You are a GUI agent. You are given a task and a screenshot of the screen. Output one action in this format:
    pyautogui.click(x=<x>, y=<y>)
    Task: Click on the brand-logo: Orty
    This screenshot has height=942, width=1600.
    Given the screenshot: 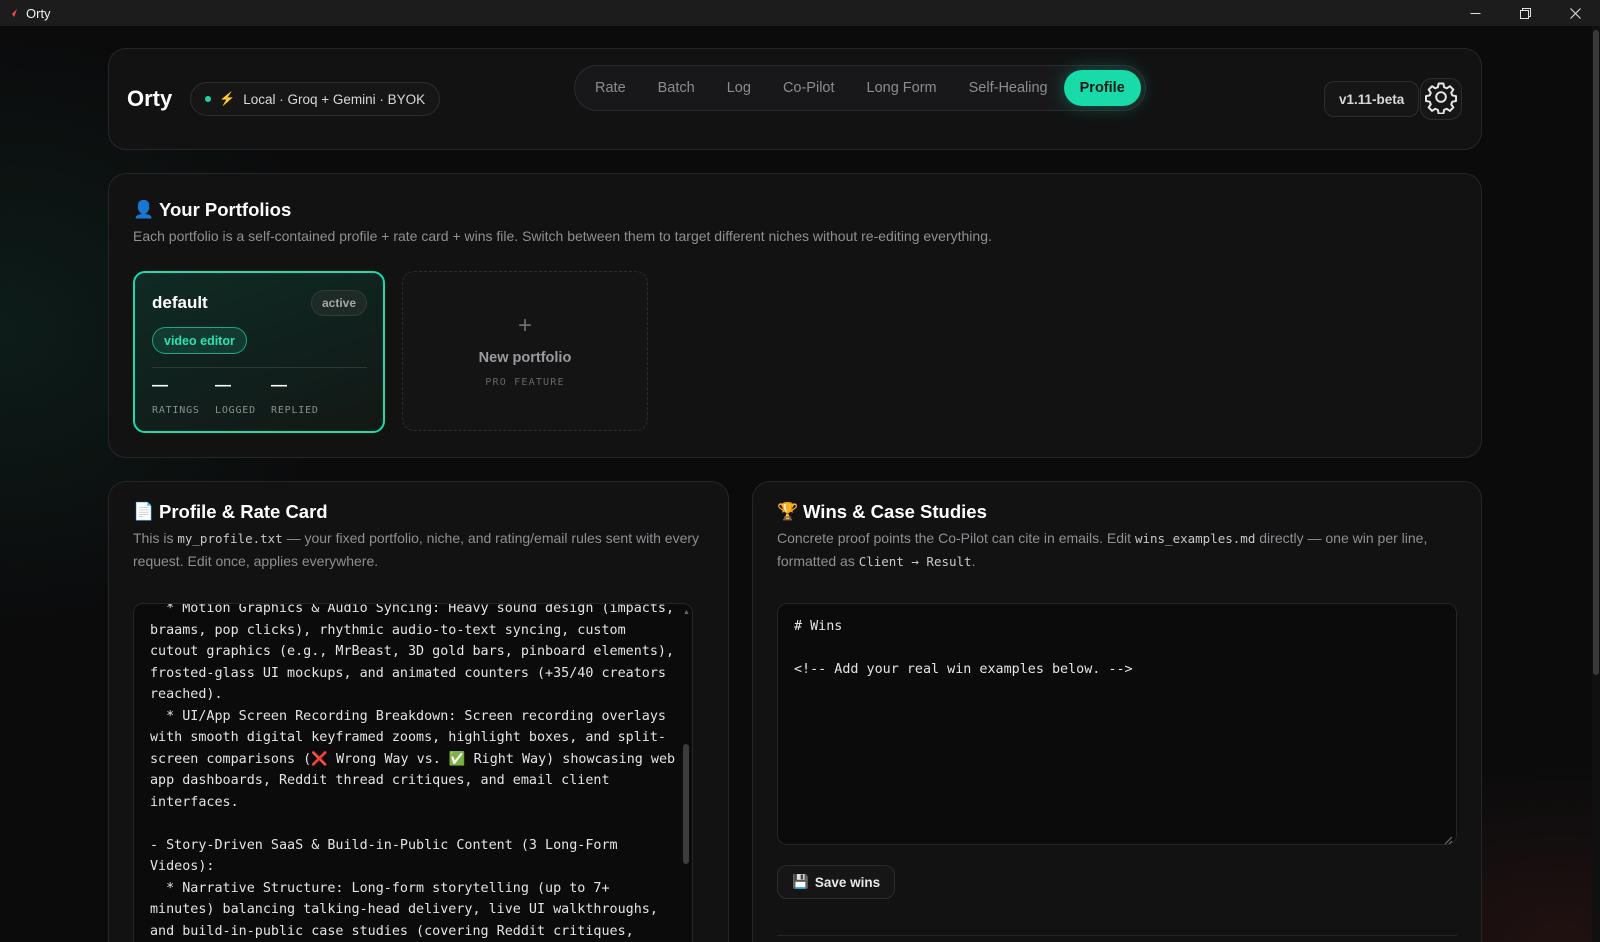 What is the action you would take?
    pyautogui.click(x=150, y=98)
    